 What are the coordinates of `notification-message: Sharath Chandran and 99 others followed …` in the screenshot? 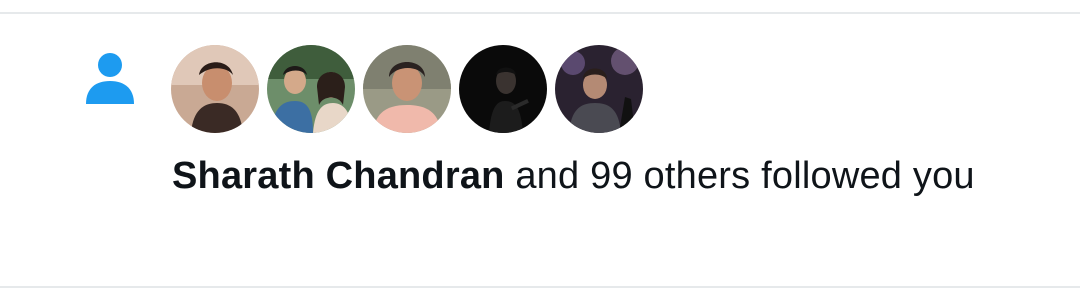 It's located at (602, 176).